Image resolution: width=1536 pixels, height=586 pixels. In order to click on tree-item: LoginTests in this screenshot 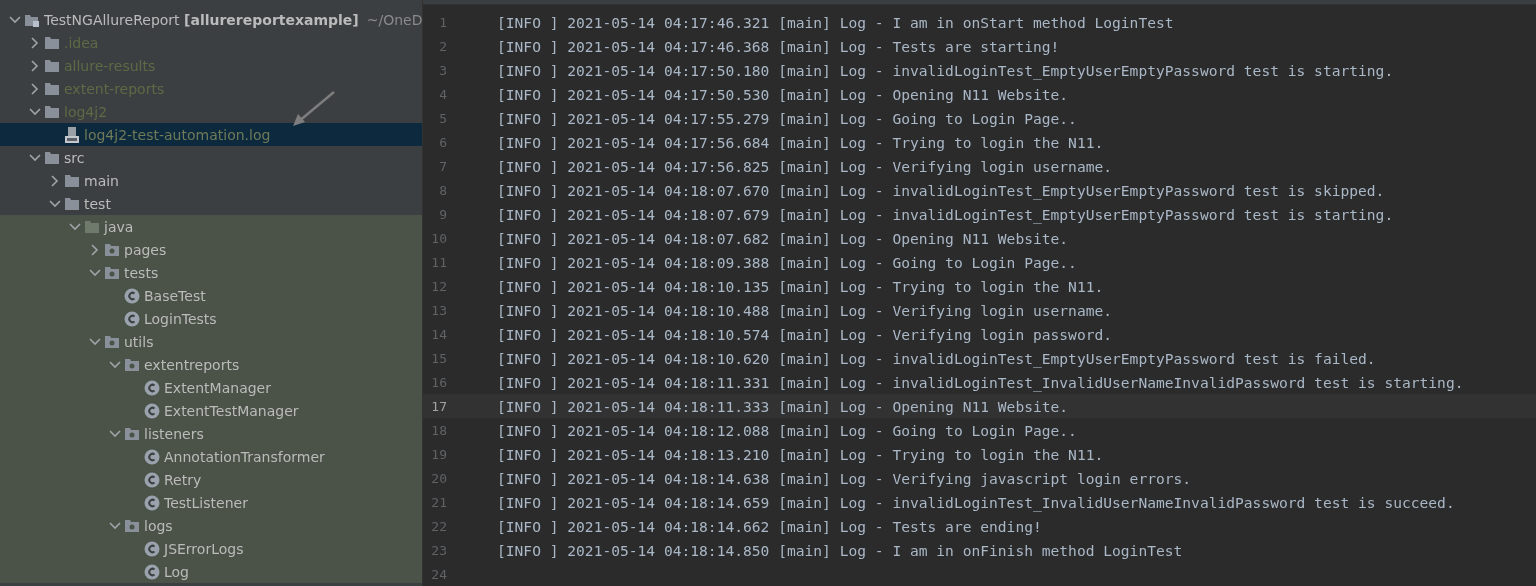, I will do `click(211, 318)`.